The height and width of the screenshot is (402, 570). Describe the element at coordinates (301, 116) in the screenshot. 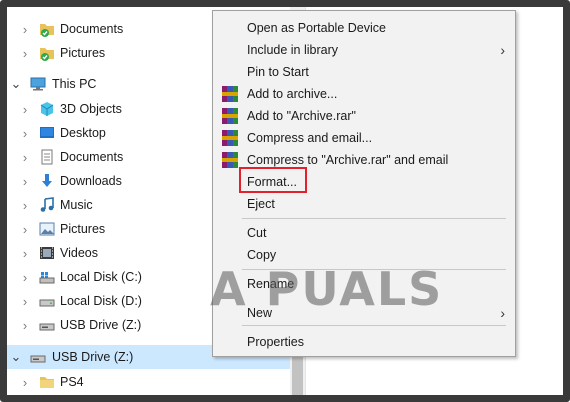

I see `menu-item-label: Add to "Archive.rar"` at that location.